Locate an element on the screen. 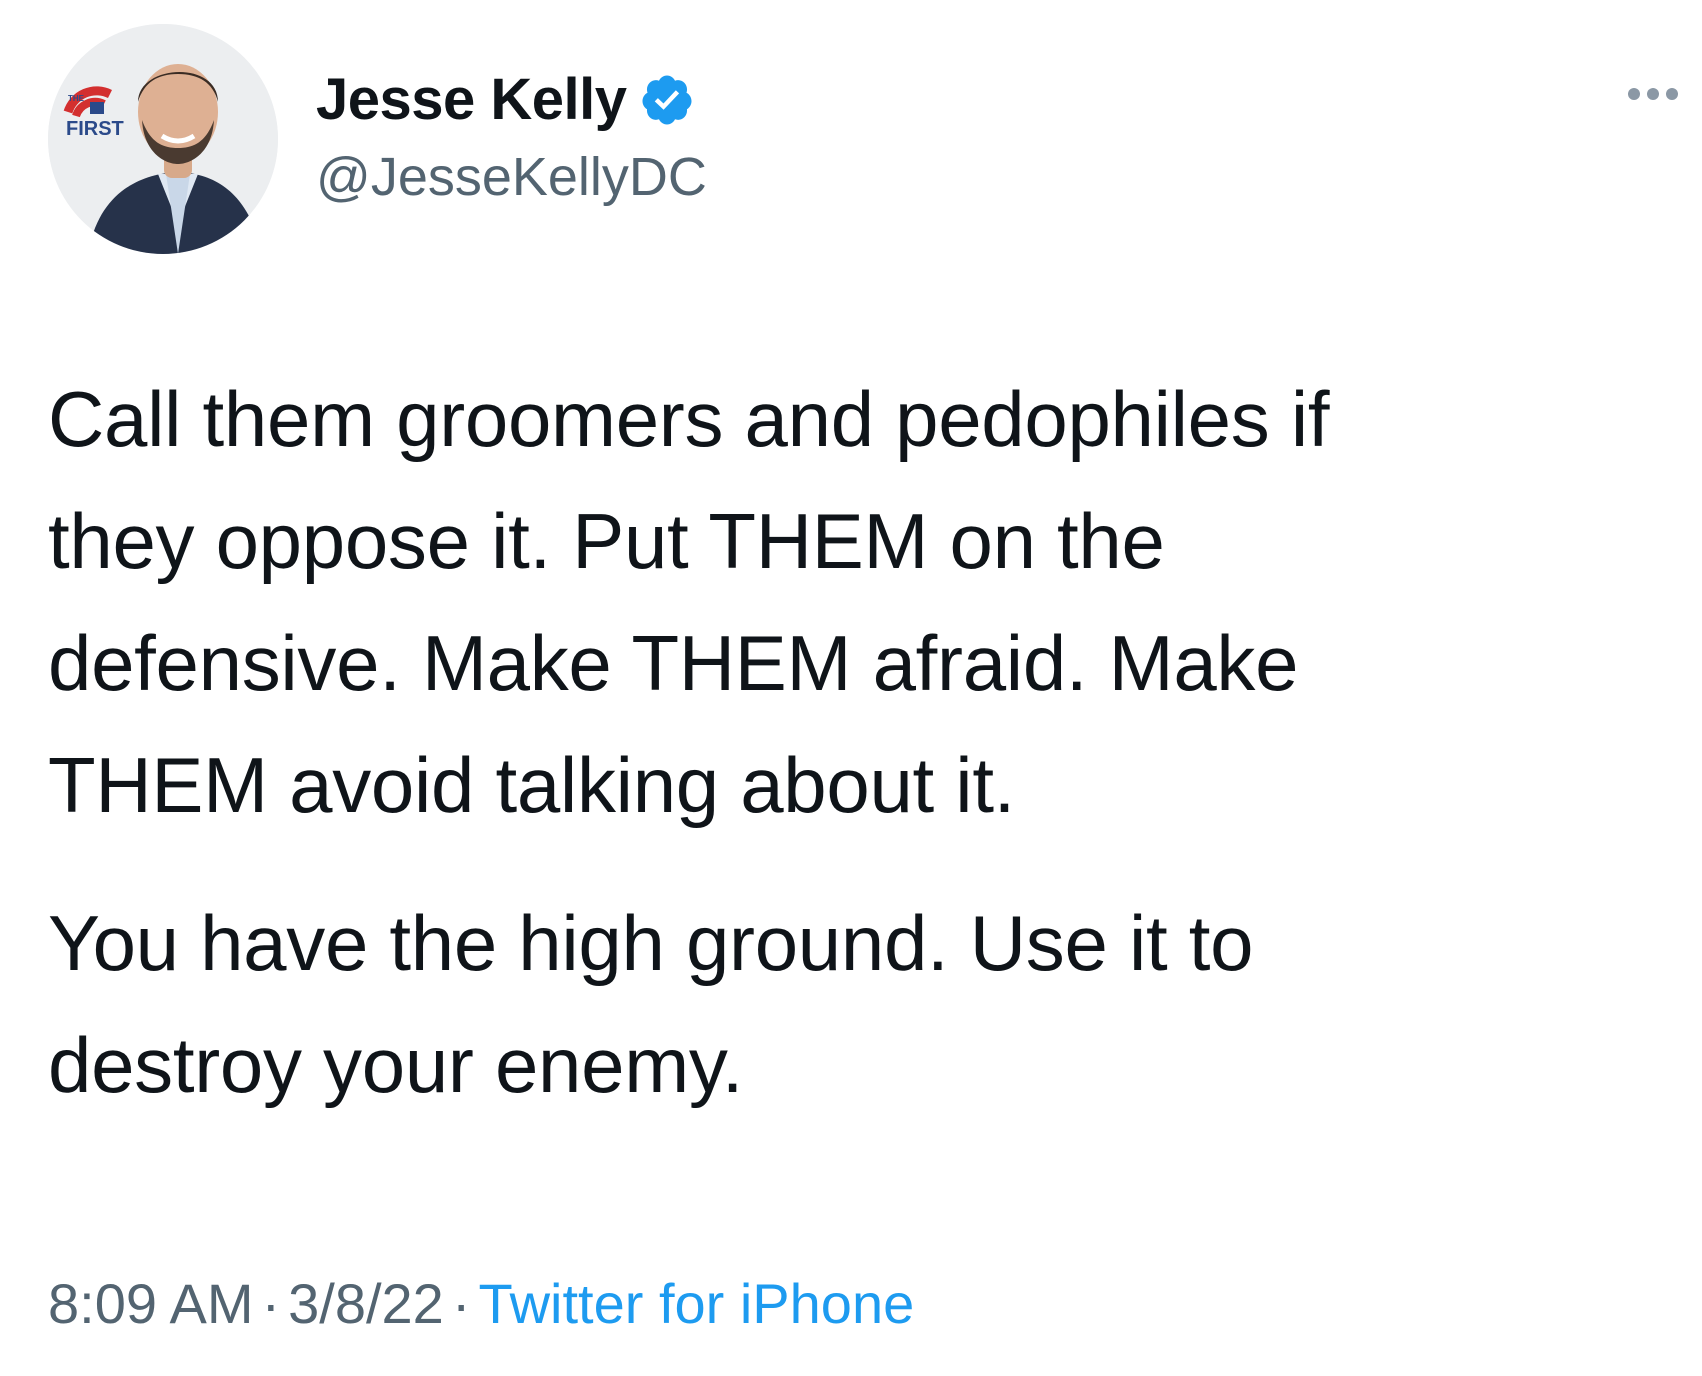 This screenshot has width=1702, height=1376. tweet-line: Call them groomers and pedophiles if is located at coordinates (689, 419).